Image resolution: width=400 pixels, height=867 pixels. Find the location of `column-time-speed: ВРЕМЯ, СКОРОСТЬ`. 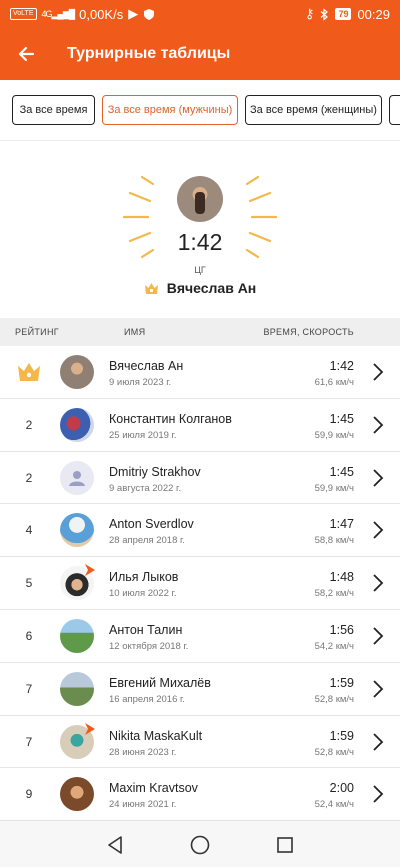

column-time-speed: ВРЕМЯ, СКОРОСТЬ is located at coordinates (308, 332).